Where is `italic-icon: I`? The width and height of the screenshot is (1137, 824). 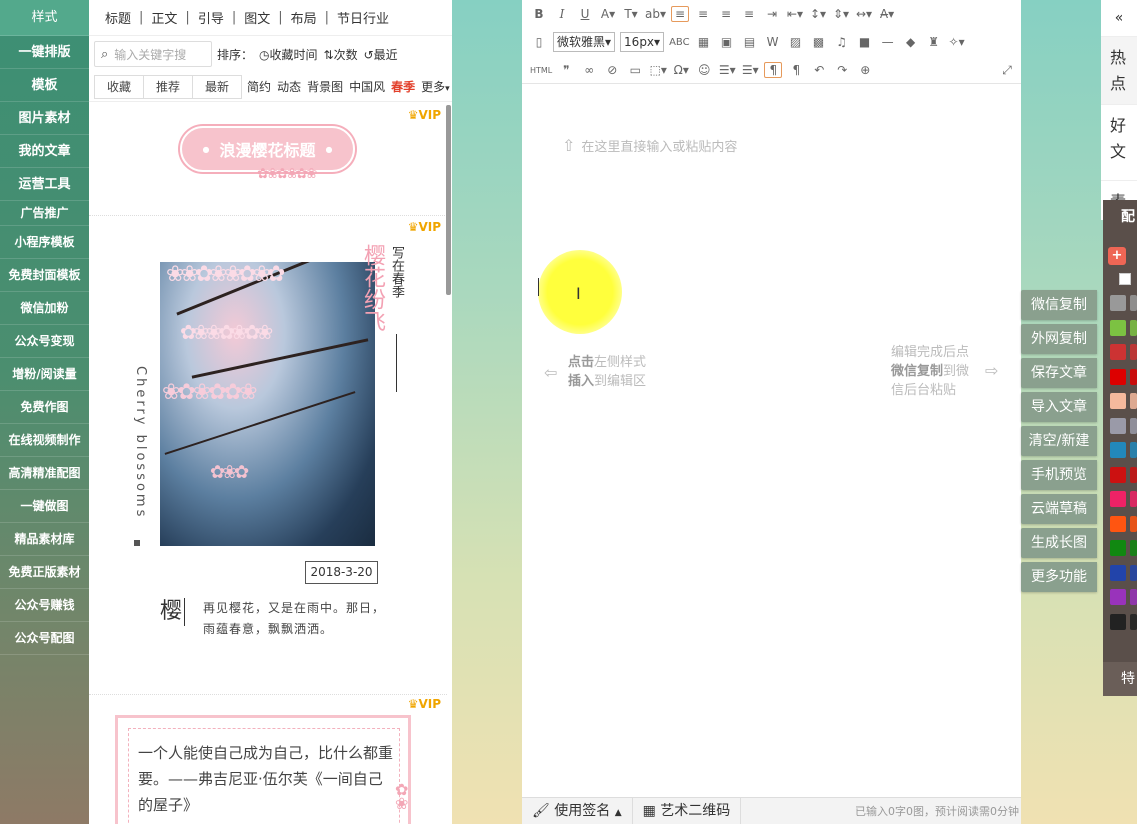
italic-icon: I is located at coordinates (562, 14).